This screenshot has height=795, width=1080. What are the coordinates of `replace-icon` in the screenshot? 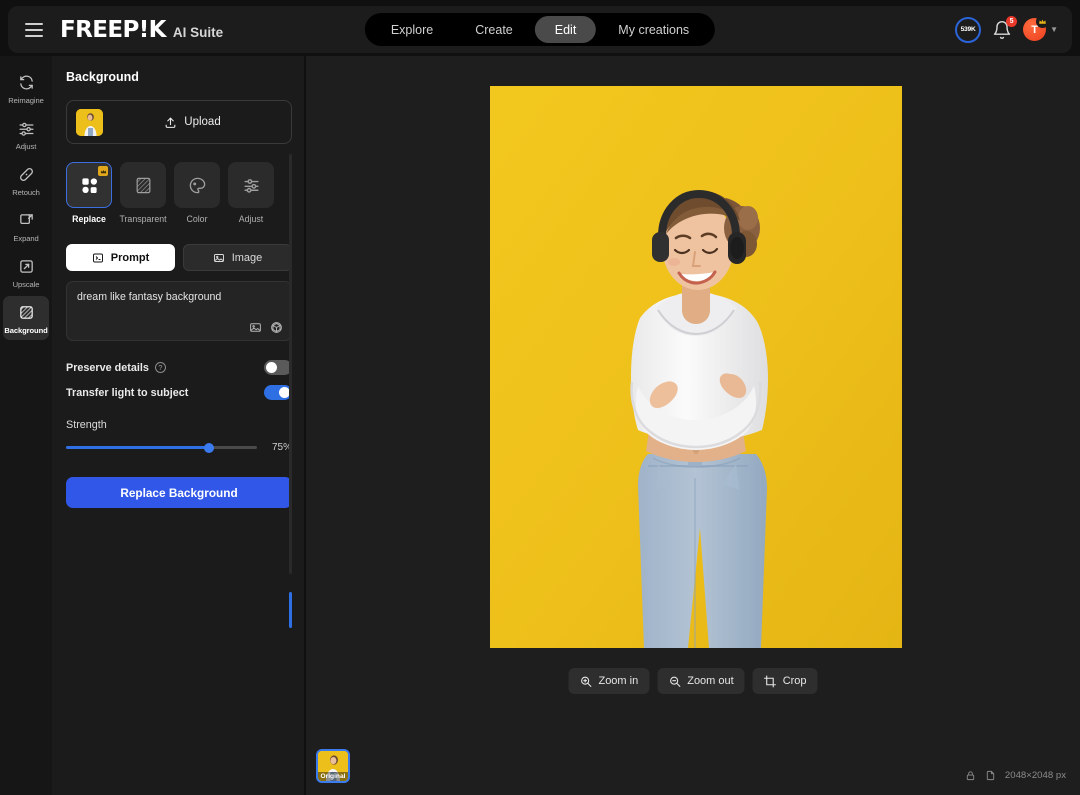 It's located at (89, 185).